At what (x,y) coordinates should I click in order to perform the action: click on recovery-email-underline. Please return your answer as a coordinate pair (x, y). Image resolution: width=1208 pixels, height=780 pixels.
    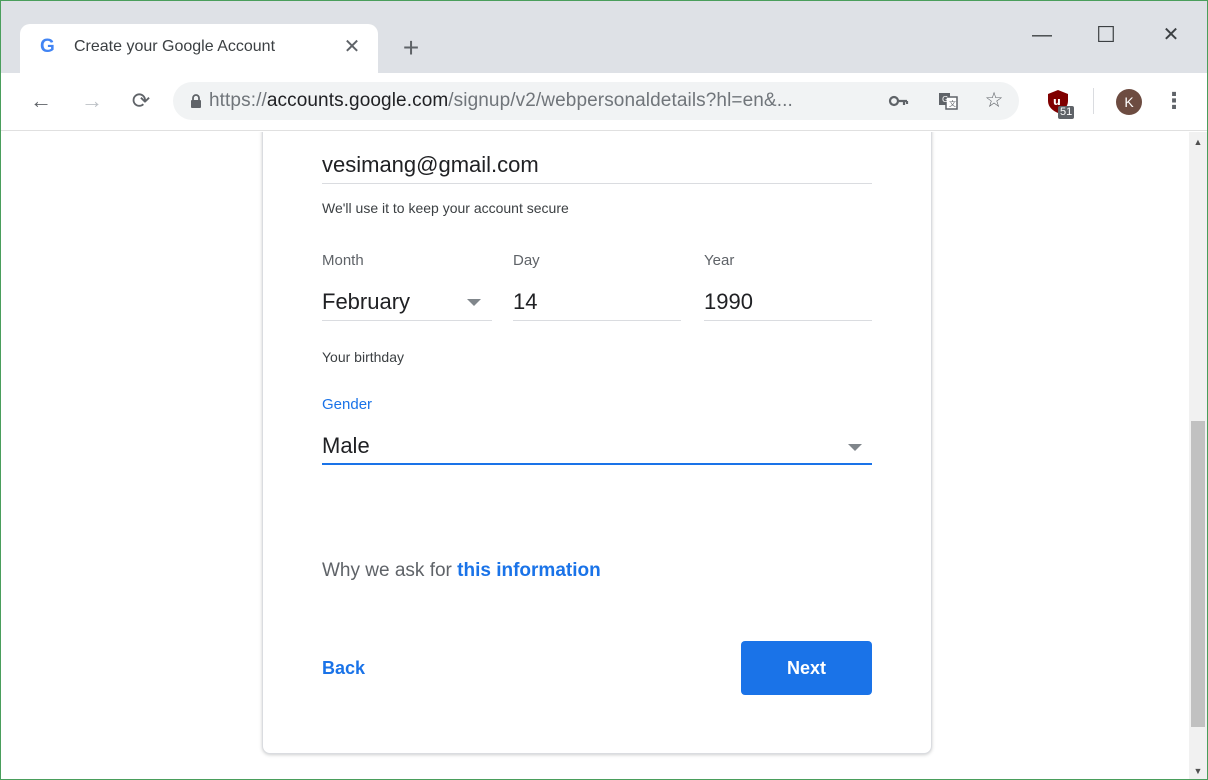
    Looking at the image, I should click on (597, 183).